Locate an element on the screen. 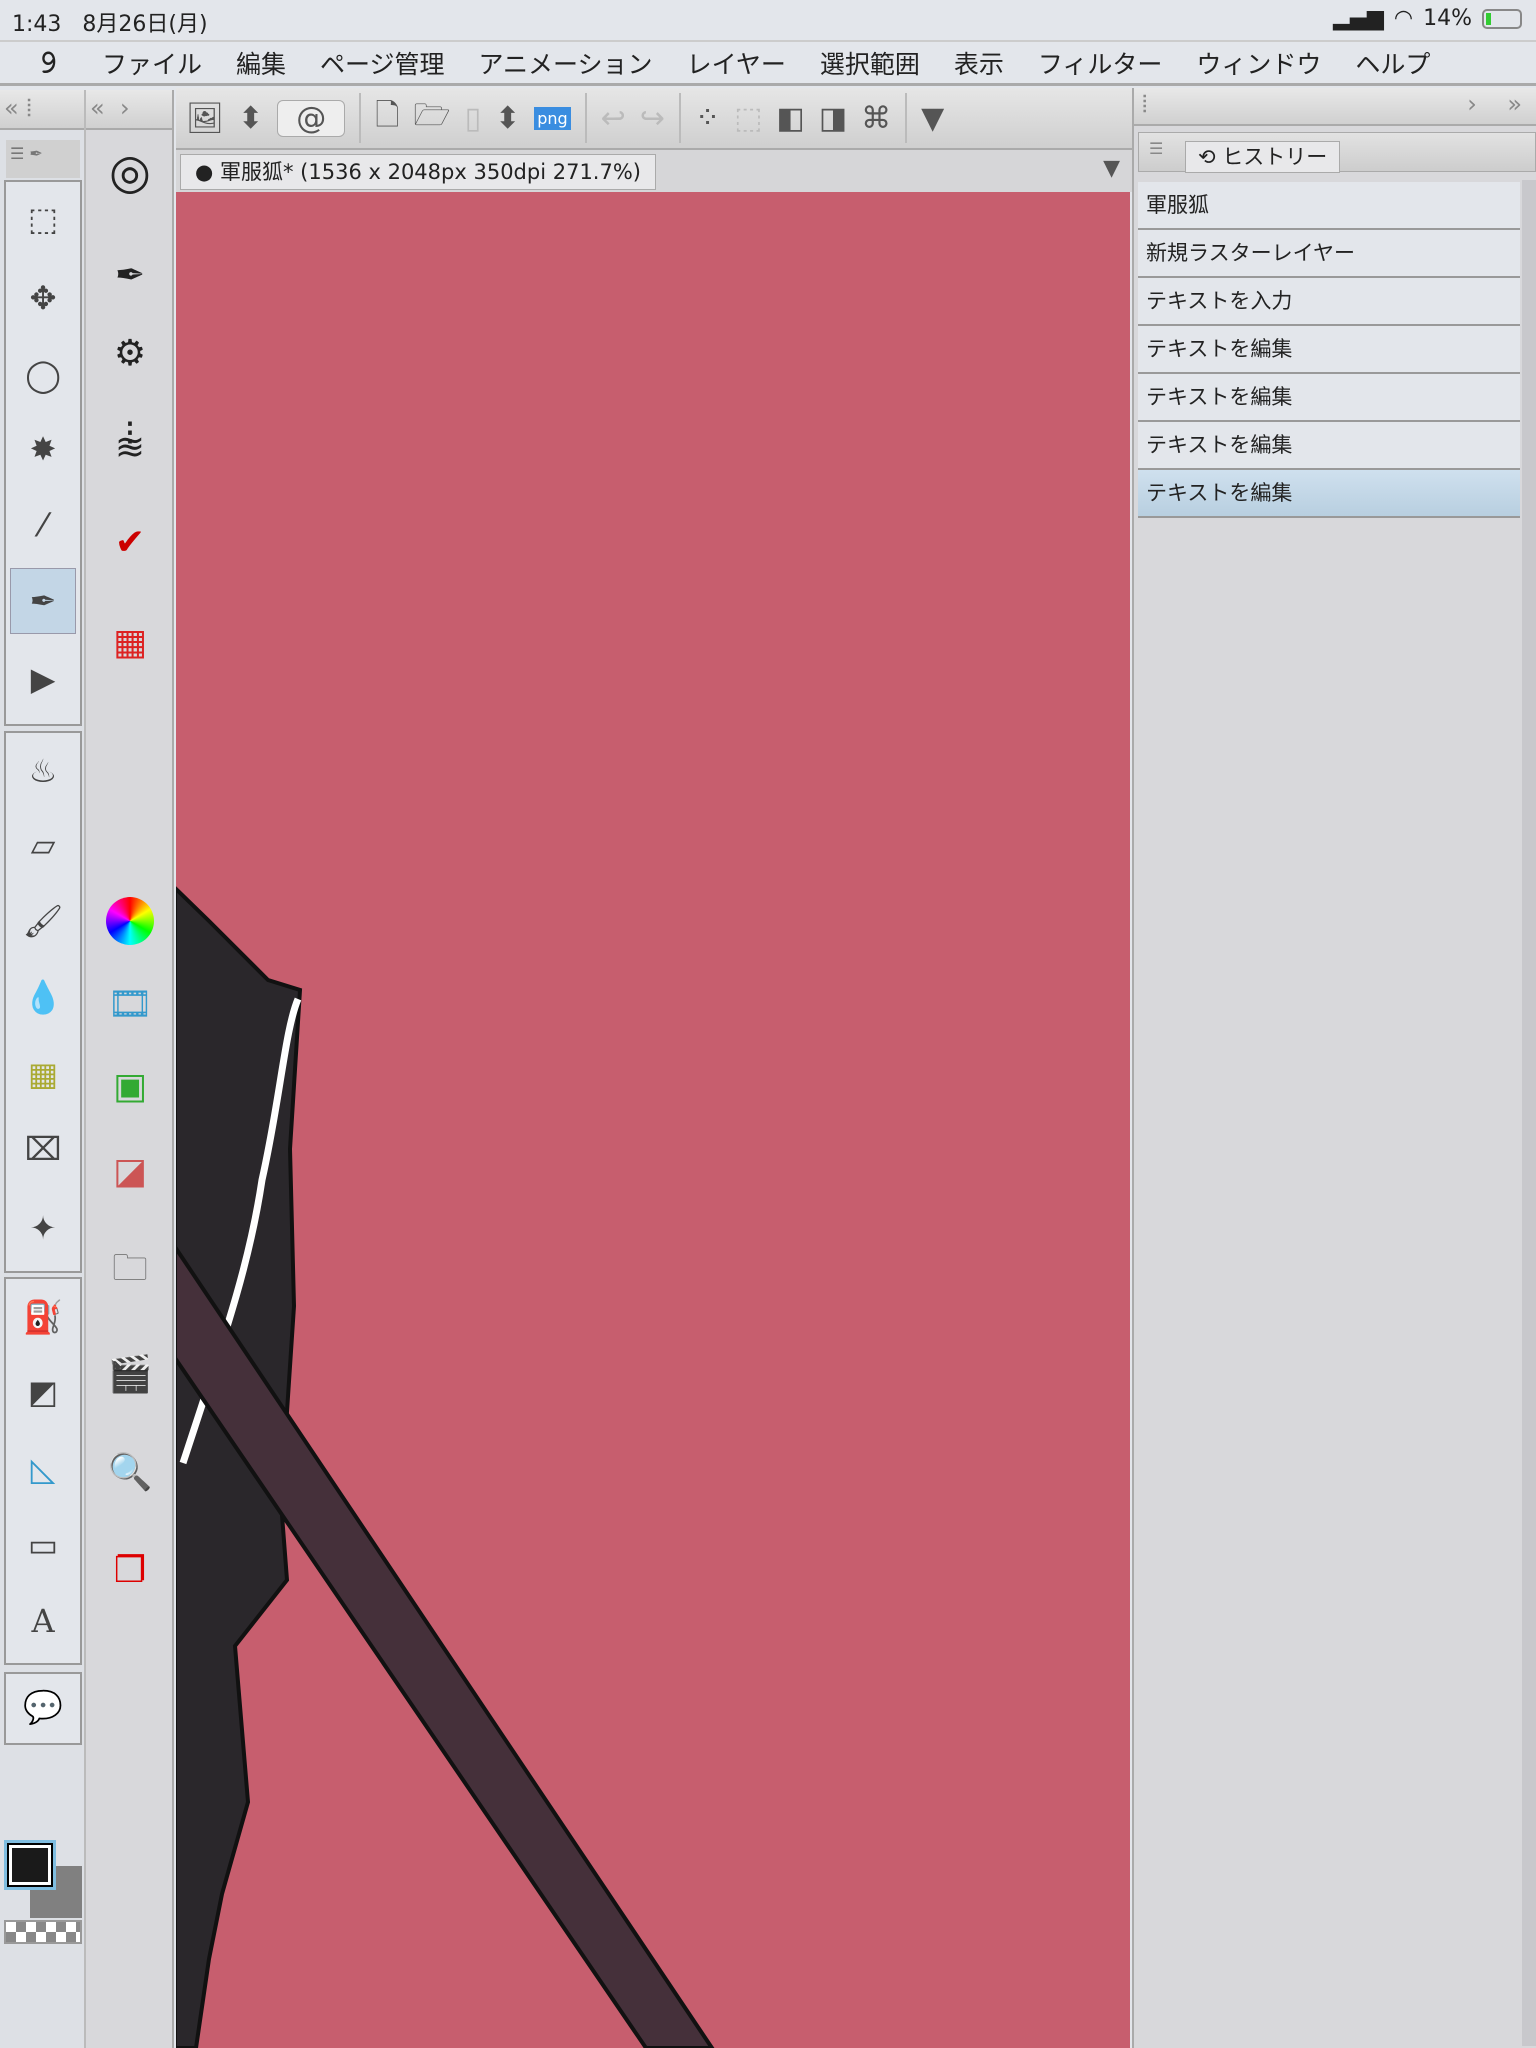  fill-tool-icon: ⛽ is located at coordinates (43, 1317).